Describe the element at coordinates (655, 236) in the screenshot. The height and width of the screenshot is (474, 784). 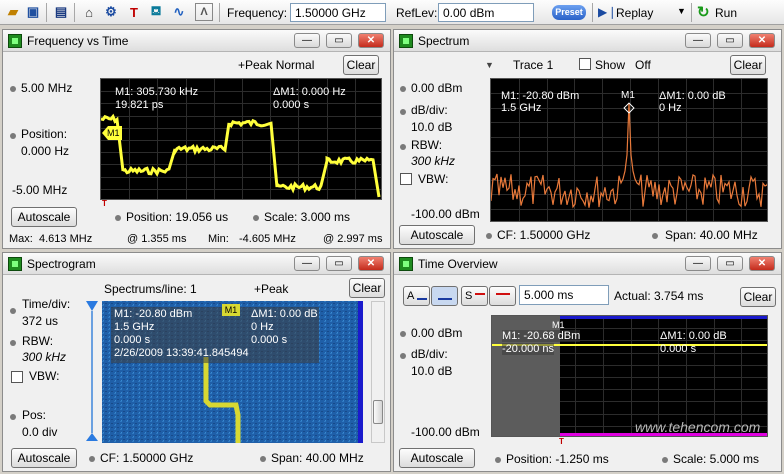
I see `setting-dot-icon` at that location.